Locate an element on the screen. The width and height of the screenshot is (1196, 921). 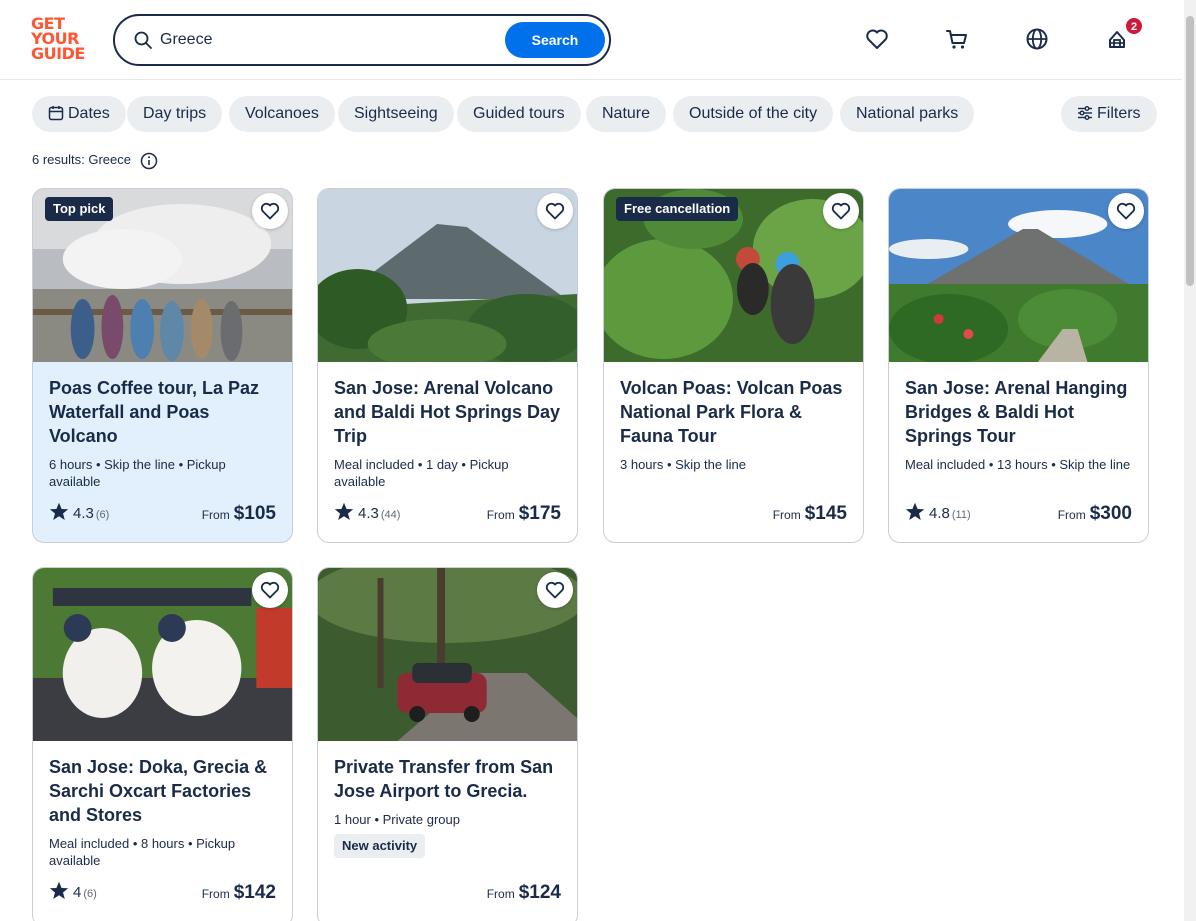
price-value: $105 is located at coordinates (254, 513).